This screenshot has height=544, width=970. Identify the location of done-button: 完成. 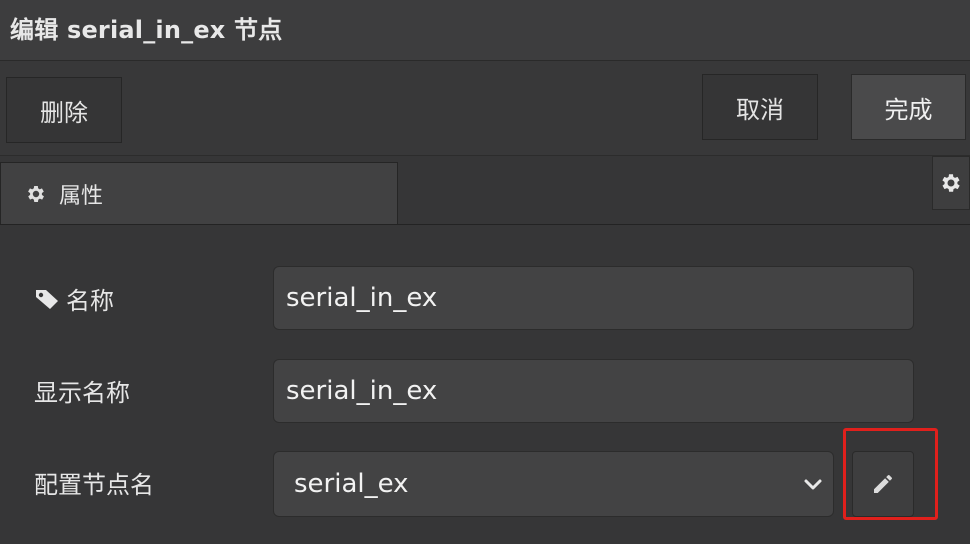
(908, 107).